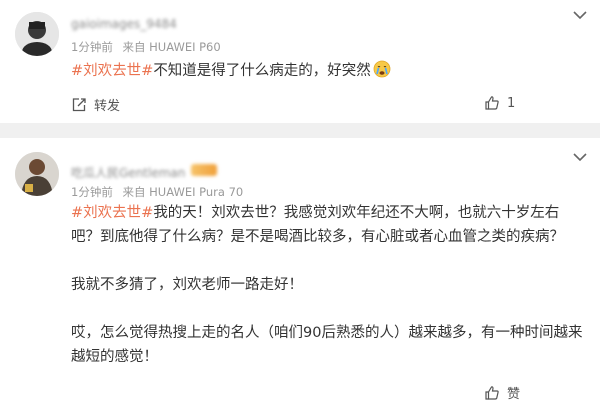 The image size is (600, 409). I want to click on forward-button: 转发, so click(95, 104).